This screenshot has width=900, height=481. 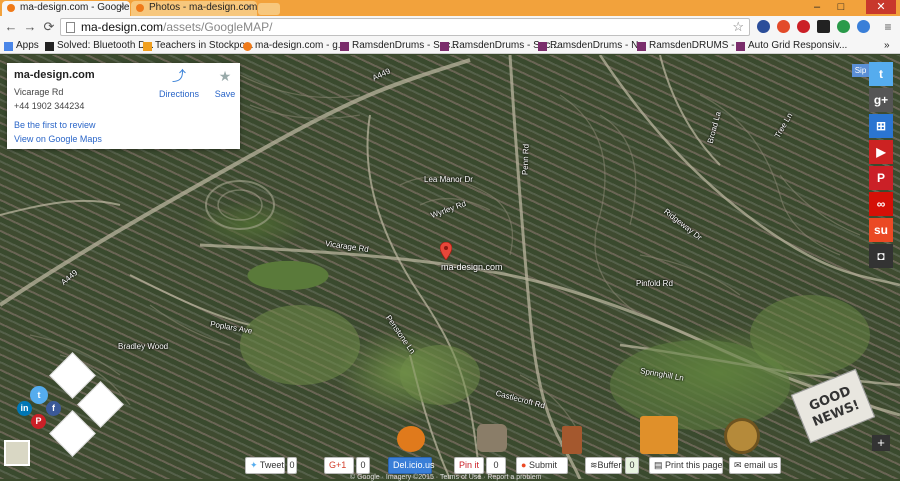 What do you see at coordinates (54, 75) in the screenshot?
I see `place-name: ma-design.com` at bounding box center [54, 75].